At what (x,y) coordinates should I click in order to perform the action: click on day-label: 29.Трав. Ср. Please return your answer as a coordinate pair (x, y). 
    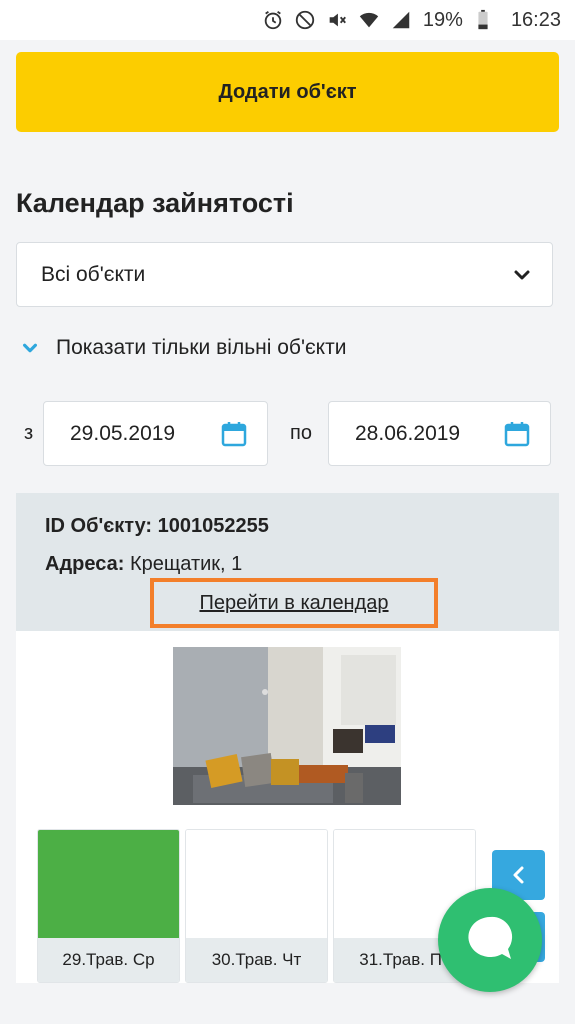
    Looking at the image, I should click on (108, 960).